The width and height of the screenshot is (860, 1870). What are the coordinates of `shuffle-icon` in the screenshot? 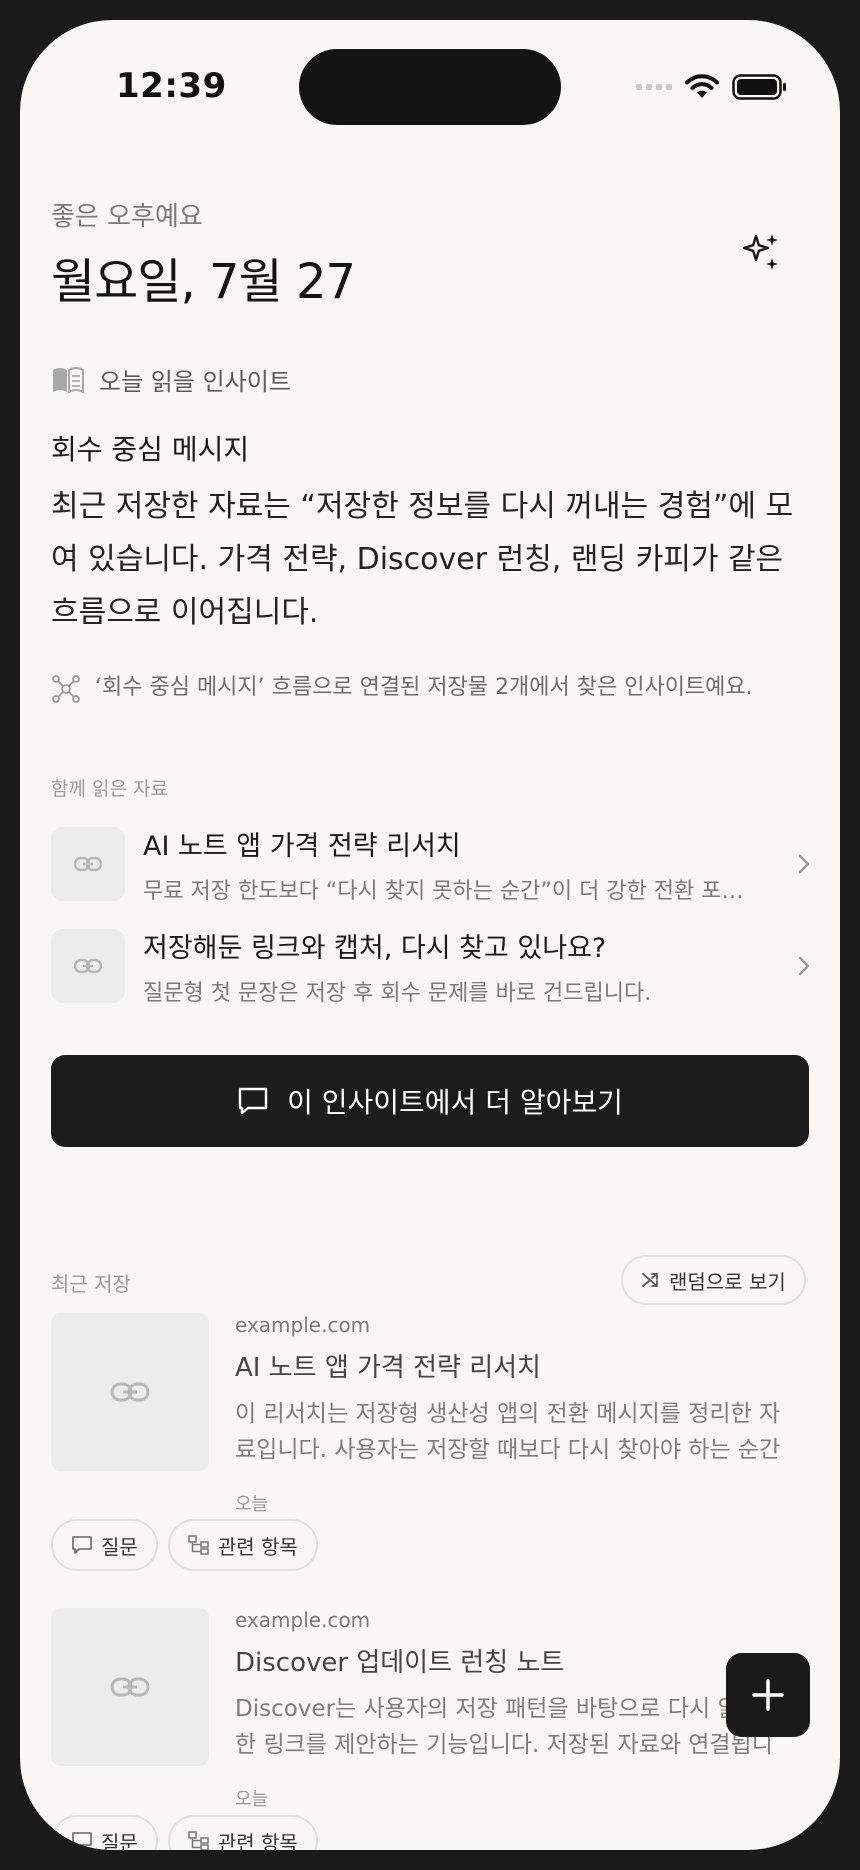 It's located at (650, 1280).